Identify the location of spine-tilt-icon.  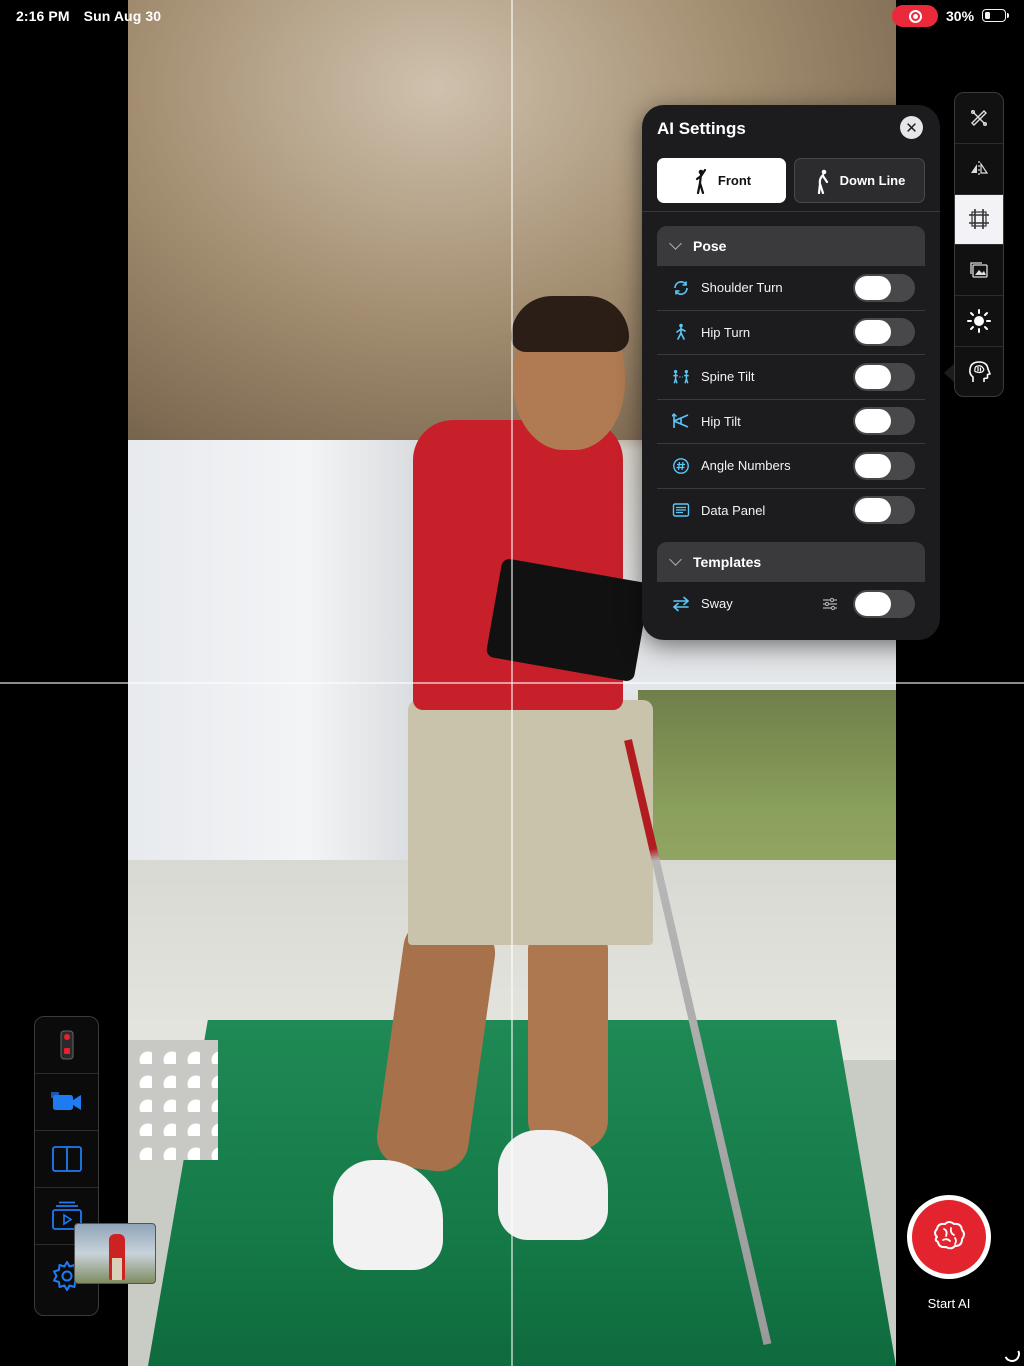
(681, 377).